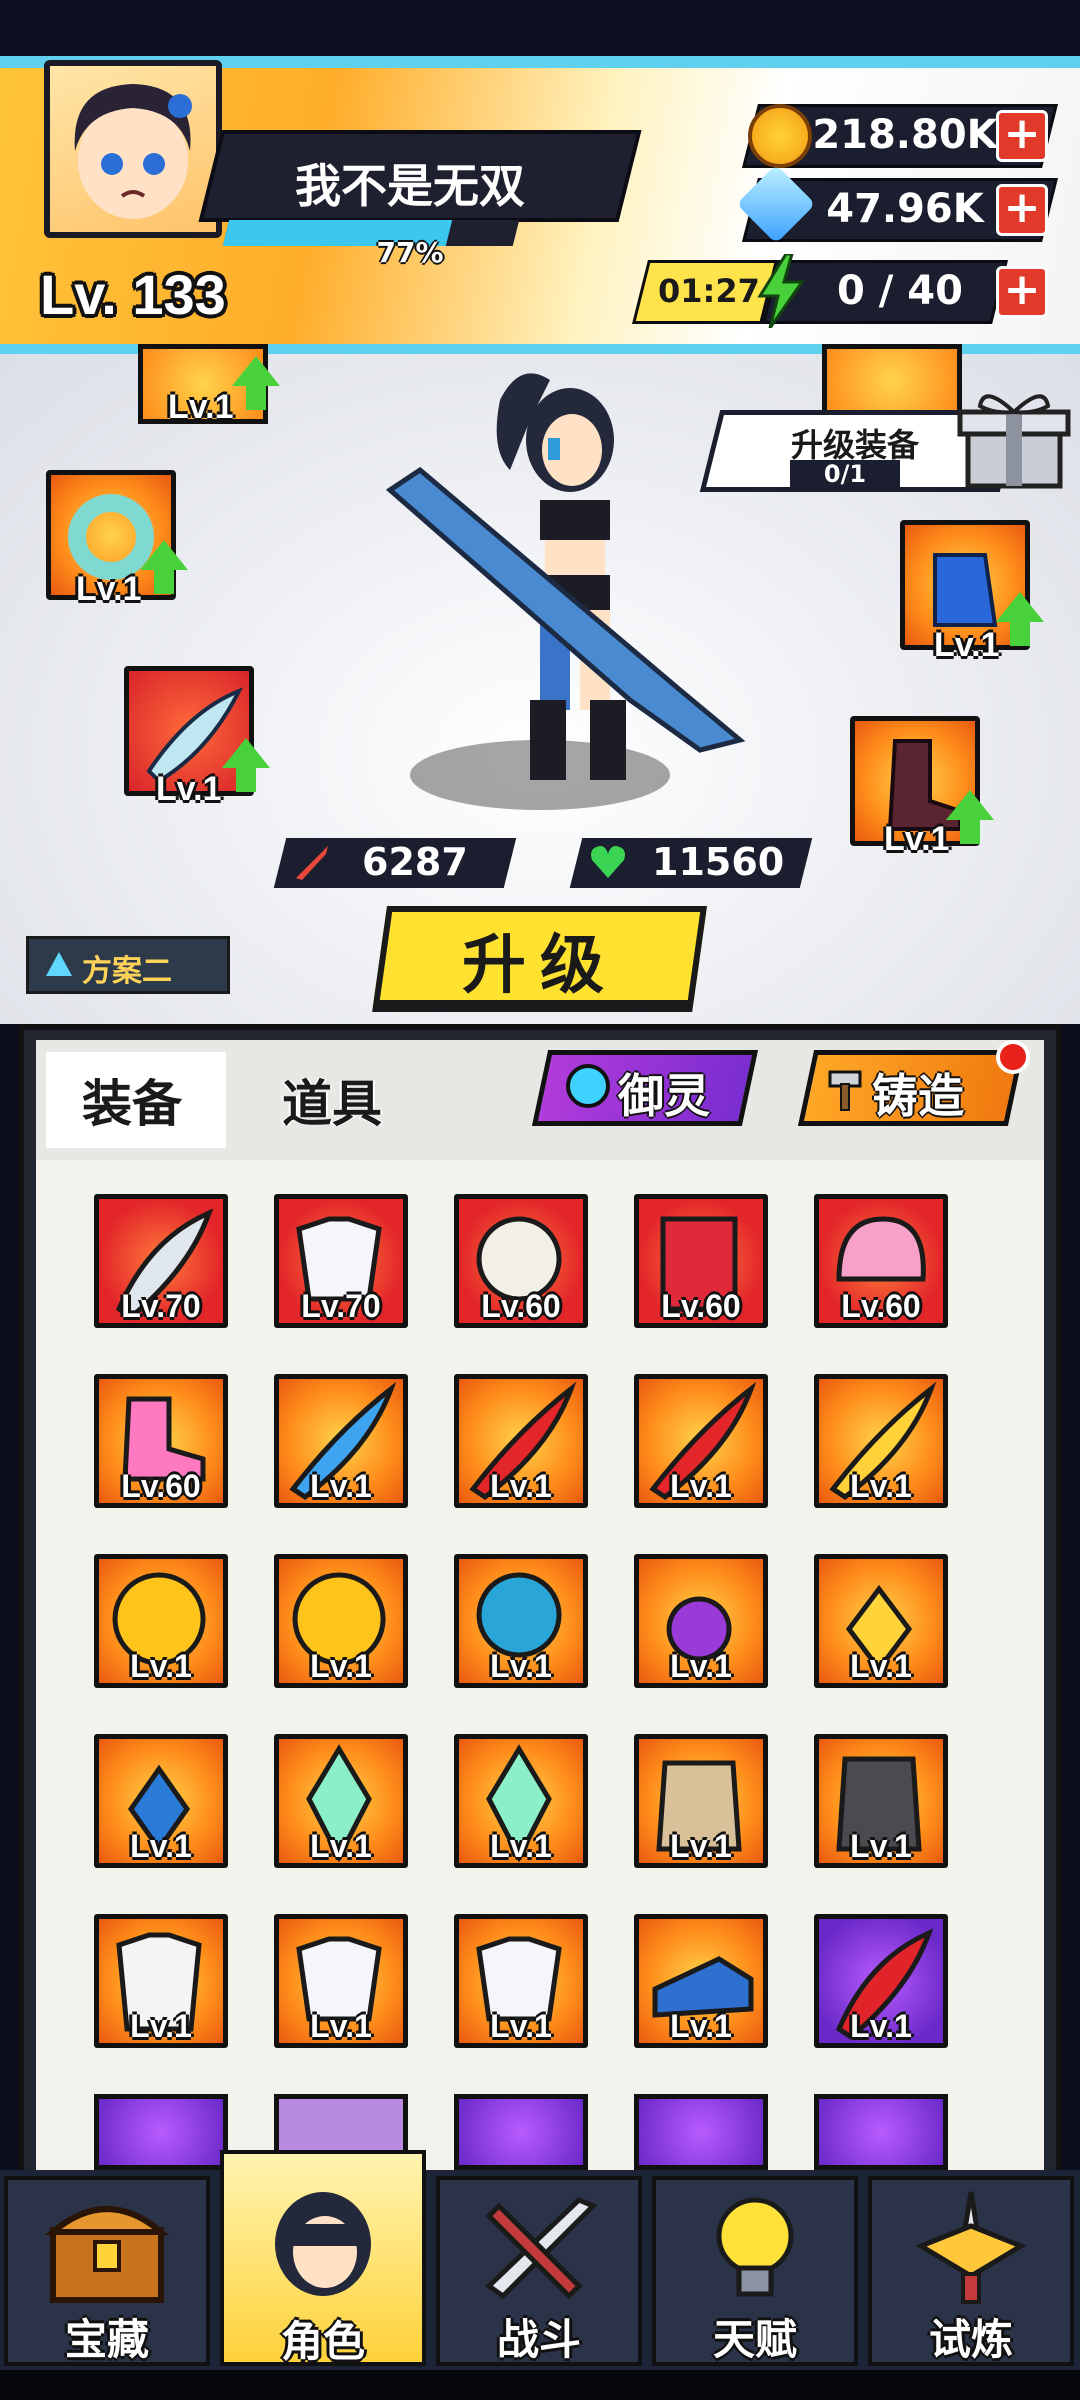 Image resolution: width=1080 pixels, height=2400 pixels. What do you see at coordinates (664, 1096) in the screenshot?
I see `spirit-button-label: 御灵` at bounding box center [664, 1096].